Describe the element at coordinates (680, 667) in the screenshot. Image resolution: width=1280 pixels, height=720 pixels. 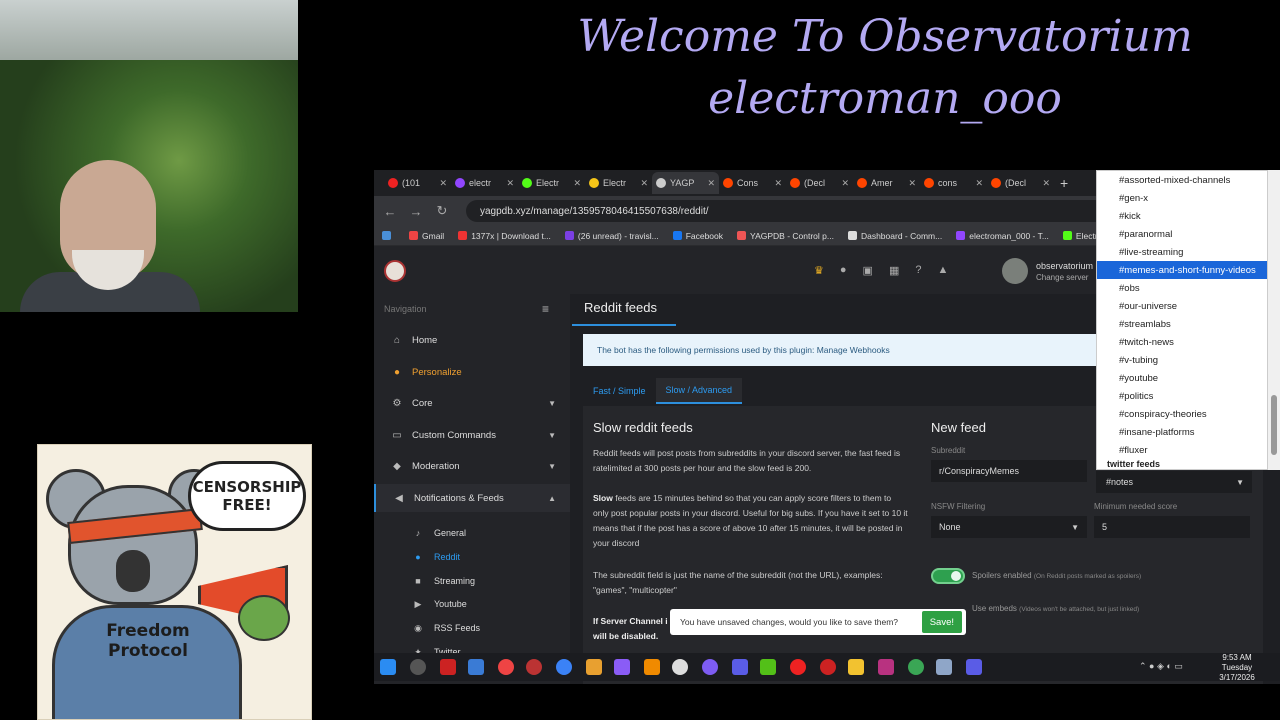
I see `obs-icon` at that location.